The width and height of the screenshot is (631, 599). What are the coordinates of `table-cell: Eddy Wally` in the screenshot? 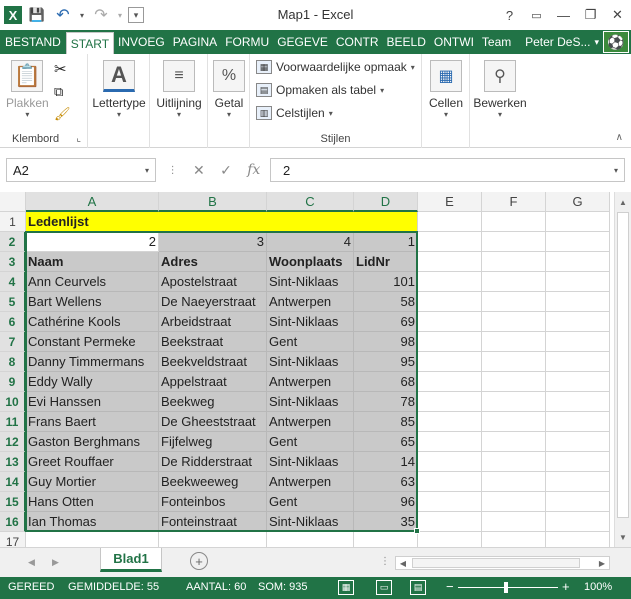 It's located at (92, 382).